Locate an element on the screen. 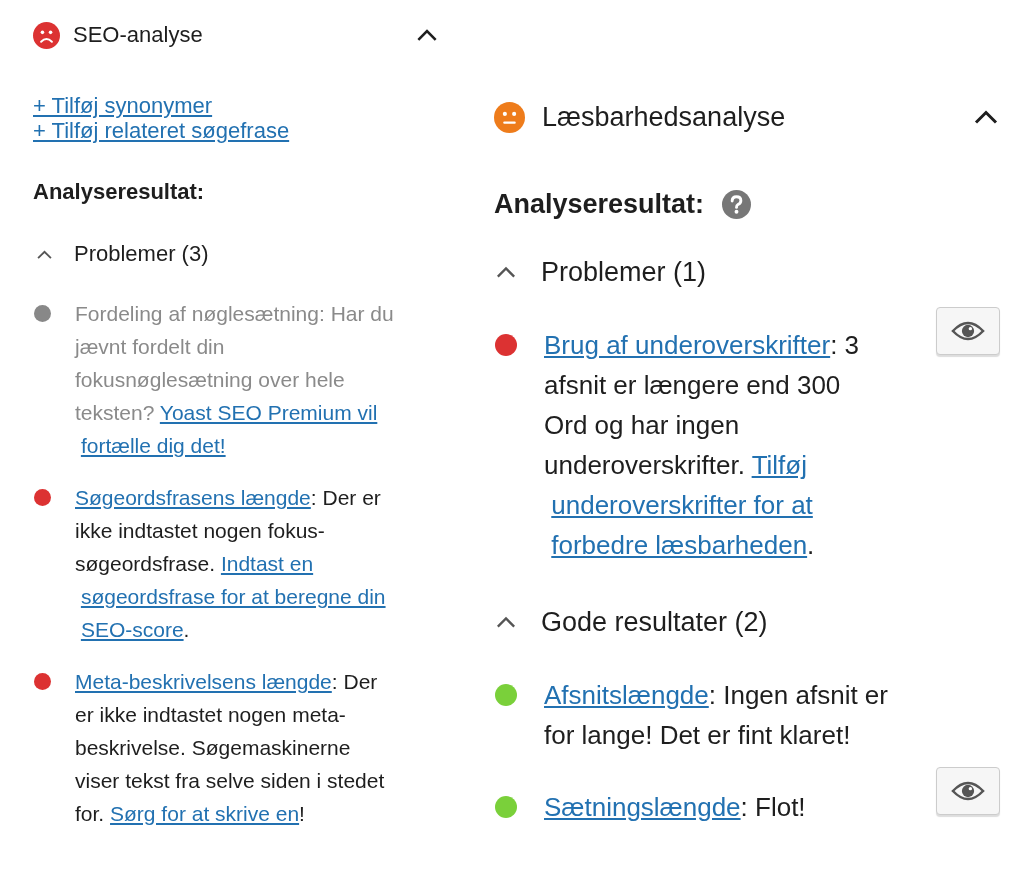 The image size is (1024, 889). result-link: forbedre læsbarheden is located at coordinates (679, 545).